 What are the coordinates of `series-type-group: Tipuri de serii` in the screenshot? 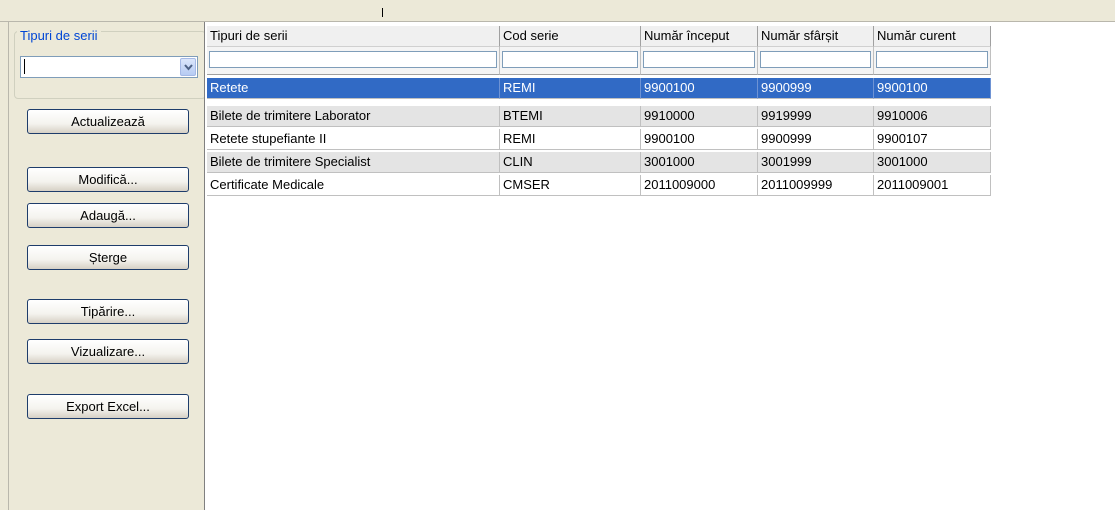 It's located at (110, 64).